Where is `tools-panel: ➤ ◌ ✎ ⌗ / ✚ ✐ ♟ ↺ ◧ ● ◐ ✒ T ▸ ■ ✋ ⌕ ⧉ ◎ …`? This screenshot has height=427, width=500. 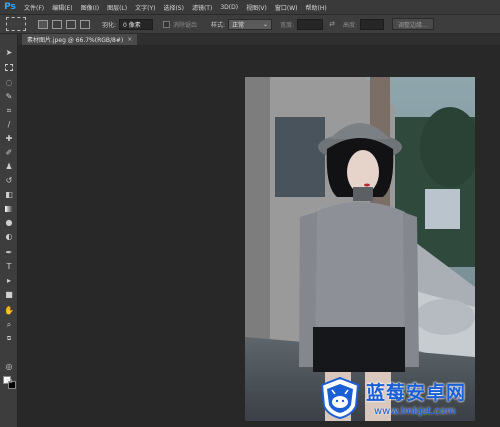 tools-panel: ➤ ◌ ✎ ⌗ / ✚ ✐ ♟ ↺ ◧ ● ◐ ✒ T ▸ ■ ✋ ⌕ ⧉ ◎ … is located at coordinates (9, 230).